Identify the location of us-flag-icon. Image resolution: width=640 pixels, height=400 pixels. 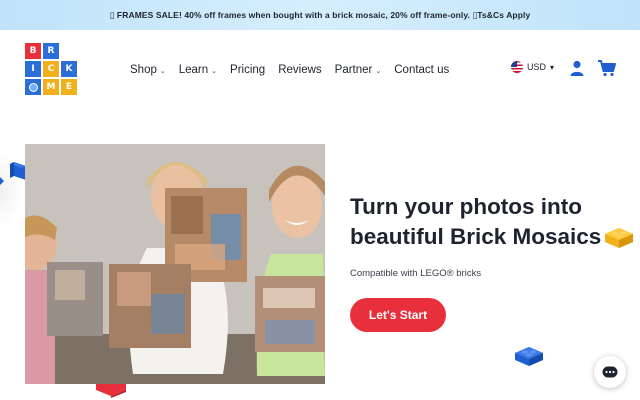
(517, 67).